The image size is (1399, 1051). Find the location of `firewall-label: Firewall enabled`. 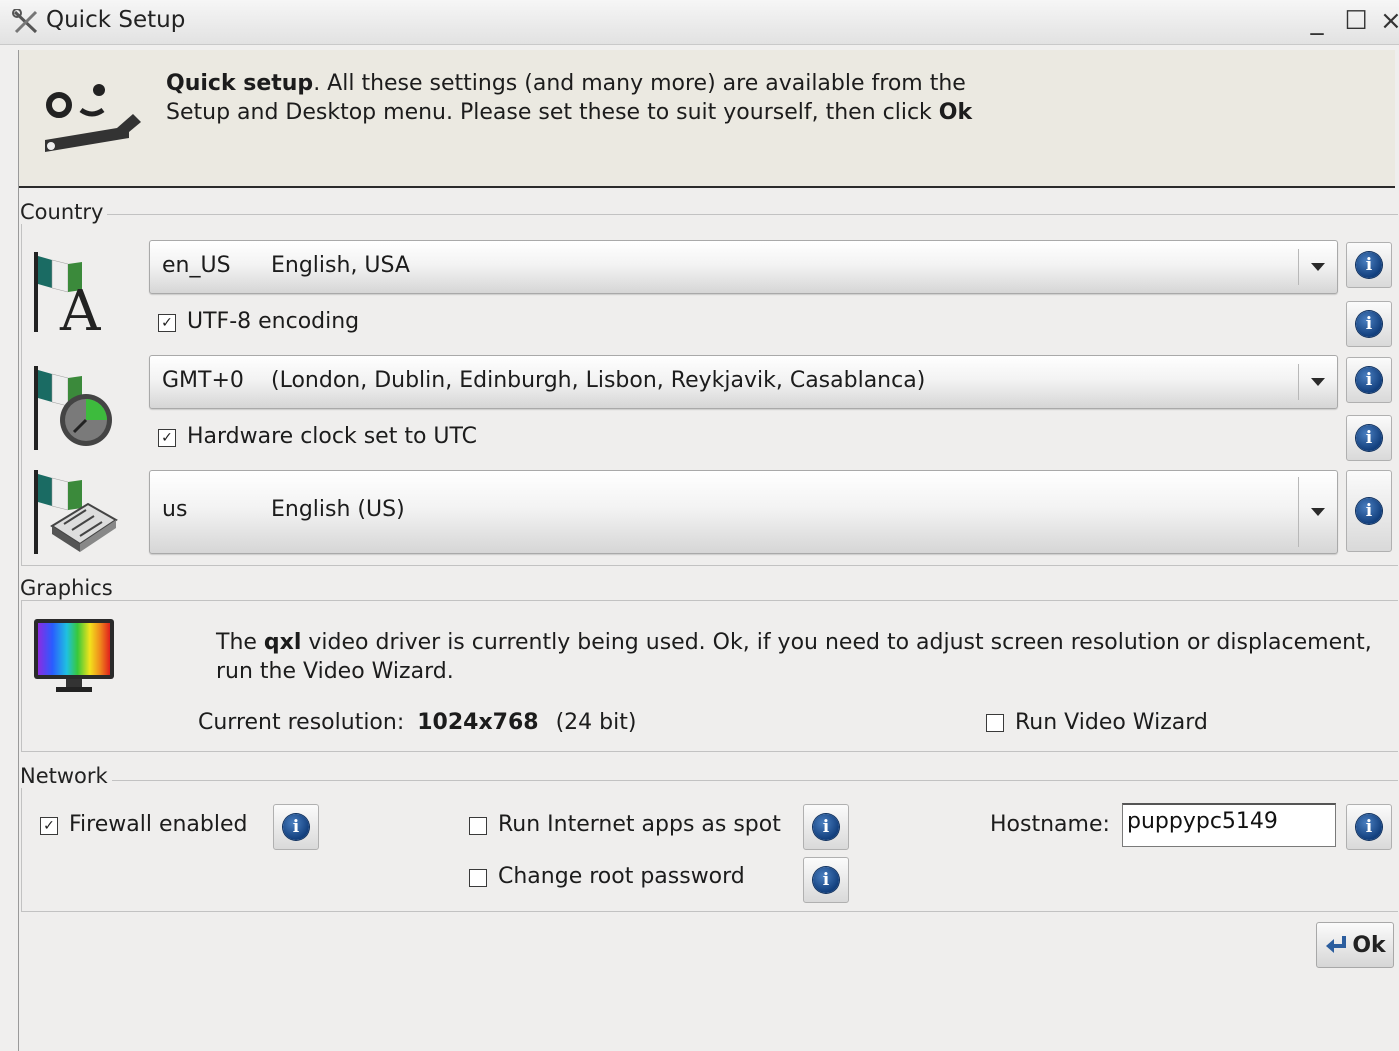

firewall-label: Firewall enabled is located at coordinates (158, 824).